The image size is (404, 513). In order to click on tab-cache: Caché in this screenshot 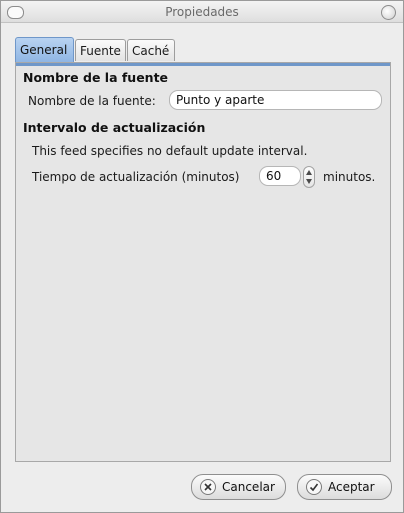, I will do `click(151, 50)`.